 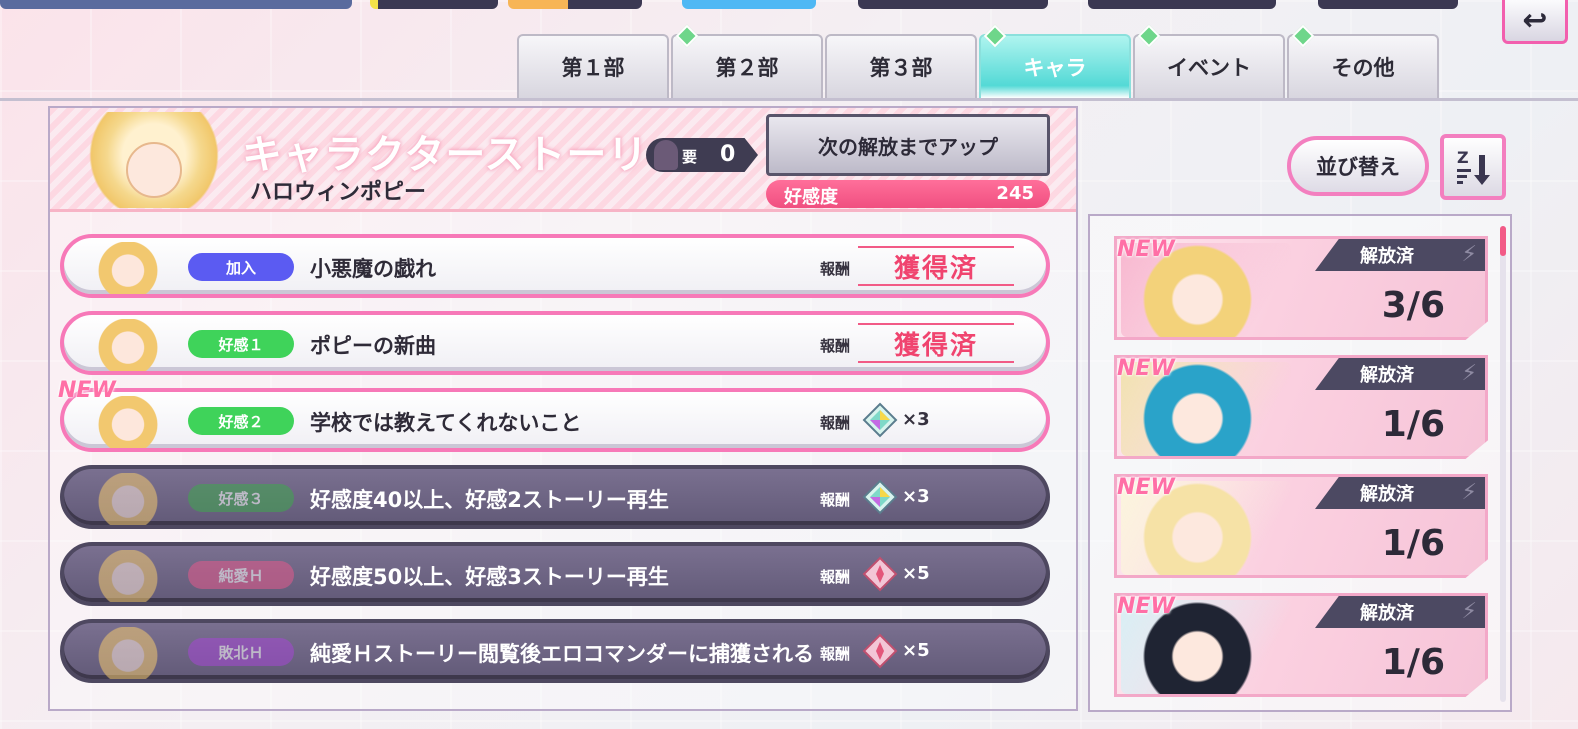 What do you see at coordinates (789, 99) in the screenshot?
I see `tab-underline` at bounding box center [789, 99].